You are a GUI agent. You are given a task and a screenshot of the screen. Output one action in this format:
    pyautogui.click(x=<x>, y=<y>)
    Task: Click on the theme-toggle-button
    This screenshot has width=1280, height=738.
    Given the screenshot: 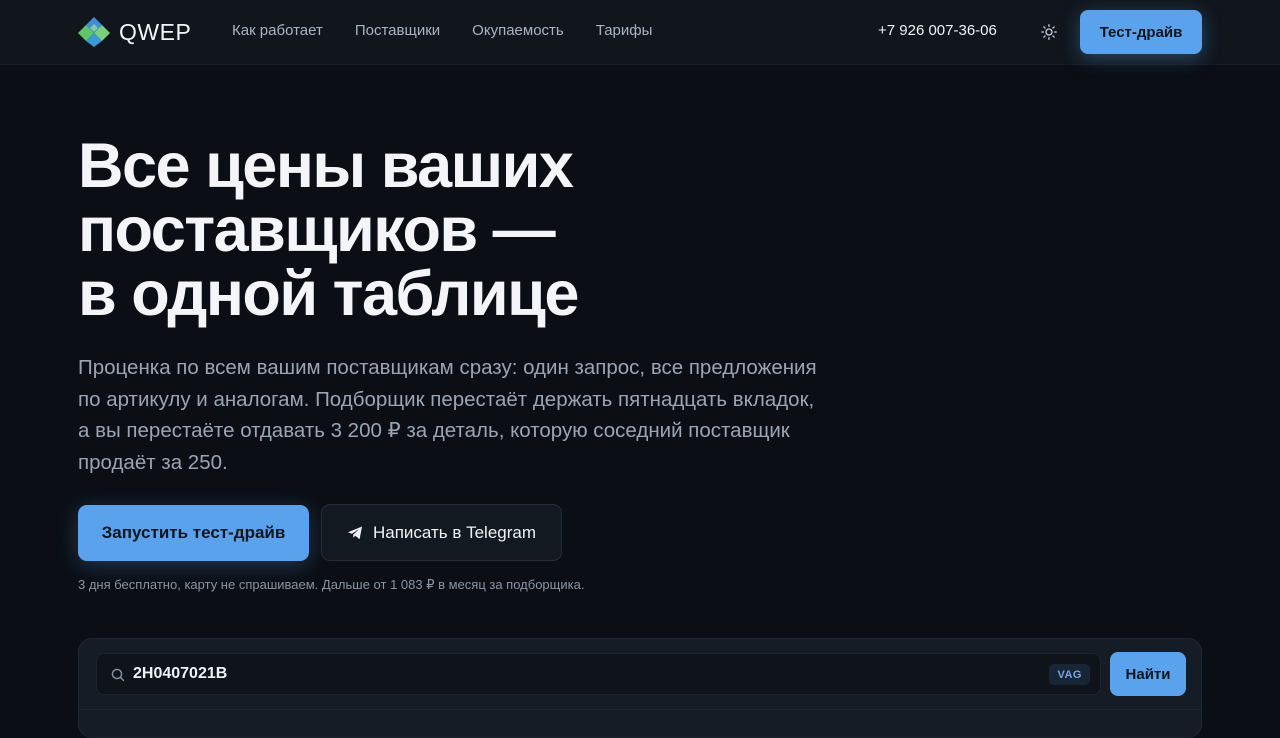 What is the action you would take?
    pyautogui.click(x=1049, y=32)
    